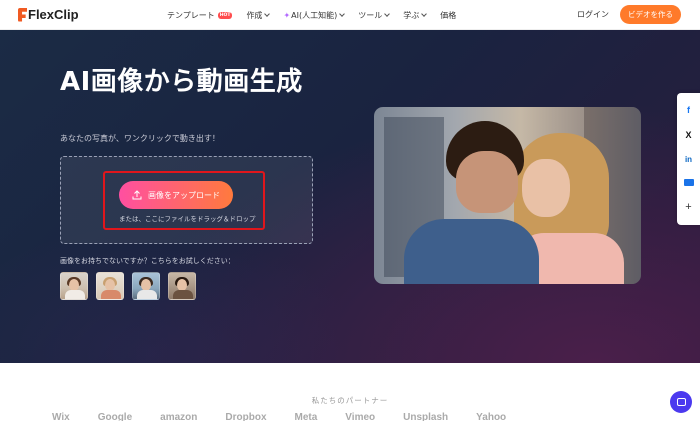  What do you see at coordinates (187, 219) in the screenshot?
I see `drop-hint: または、ここにファイルをドラッグ＆ドロップ` at bounding box center [187, 219].